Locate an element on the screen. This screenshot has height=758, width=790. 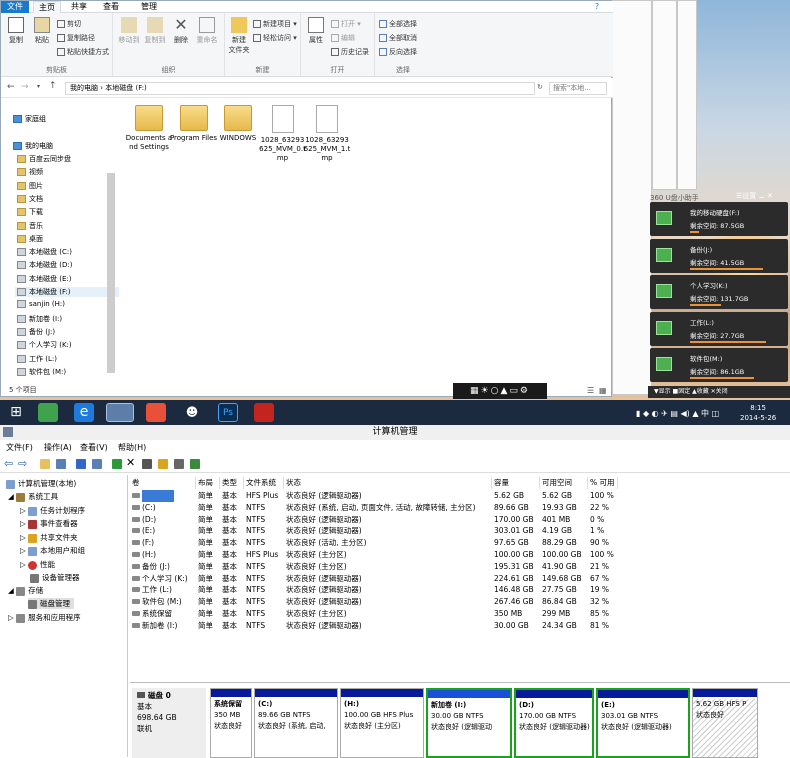
recent-dropdown-icon: ▾ is located at coordinates (38, 86).